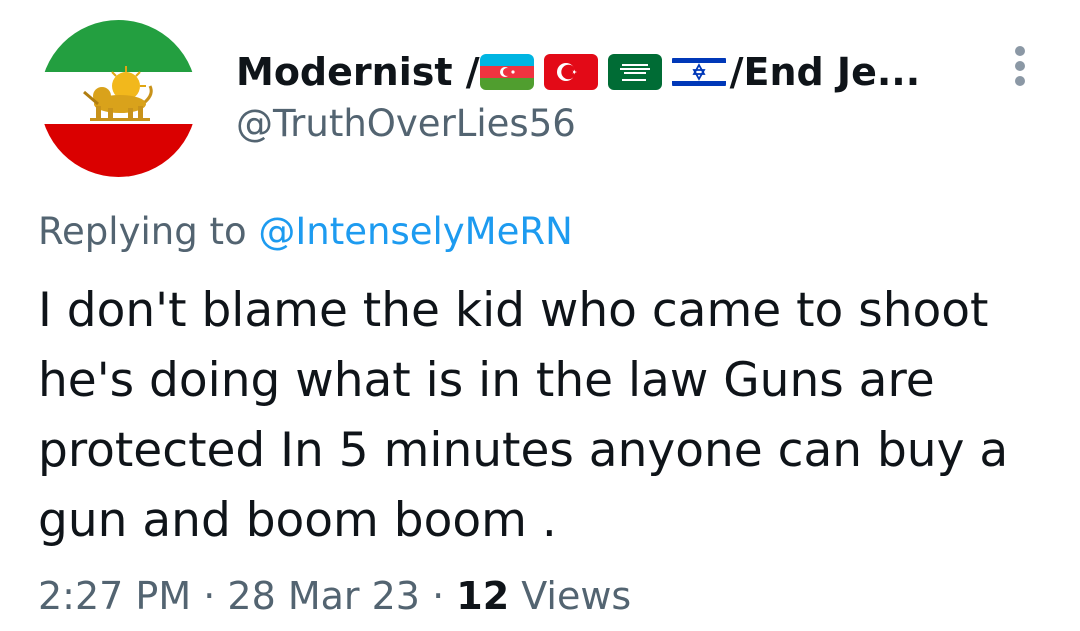 The height and width of the screenshot is (631, 1080). Describe the element at coordinates (297, 520) in the screenshot. I see `tweet-text-line: gun and boom boom .` at that location.